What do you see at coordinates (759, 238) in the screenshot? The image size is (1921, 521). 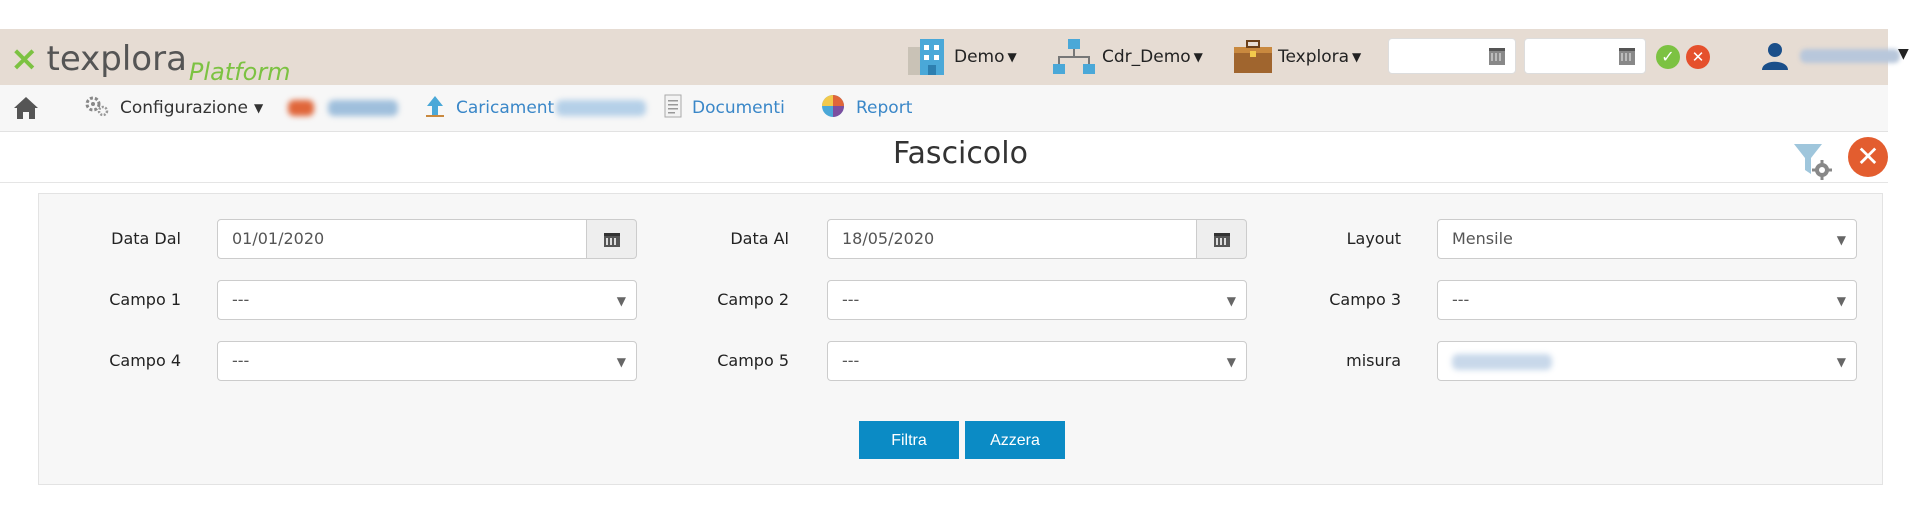 I see `data-al-label: Data Al` at bounding box center [759, 238].